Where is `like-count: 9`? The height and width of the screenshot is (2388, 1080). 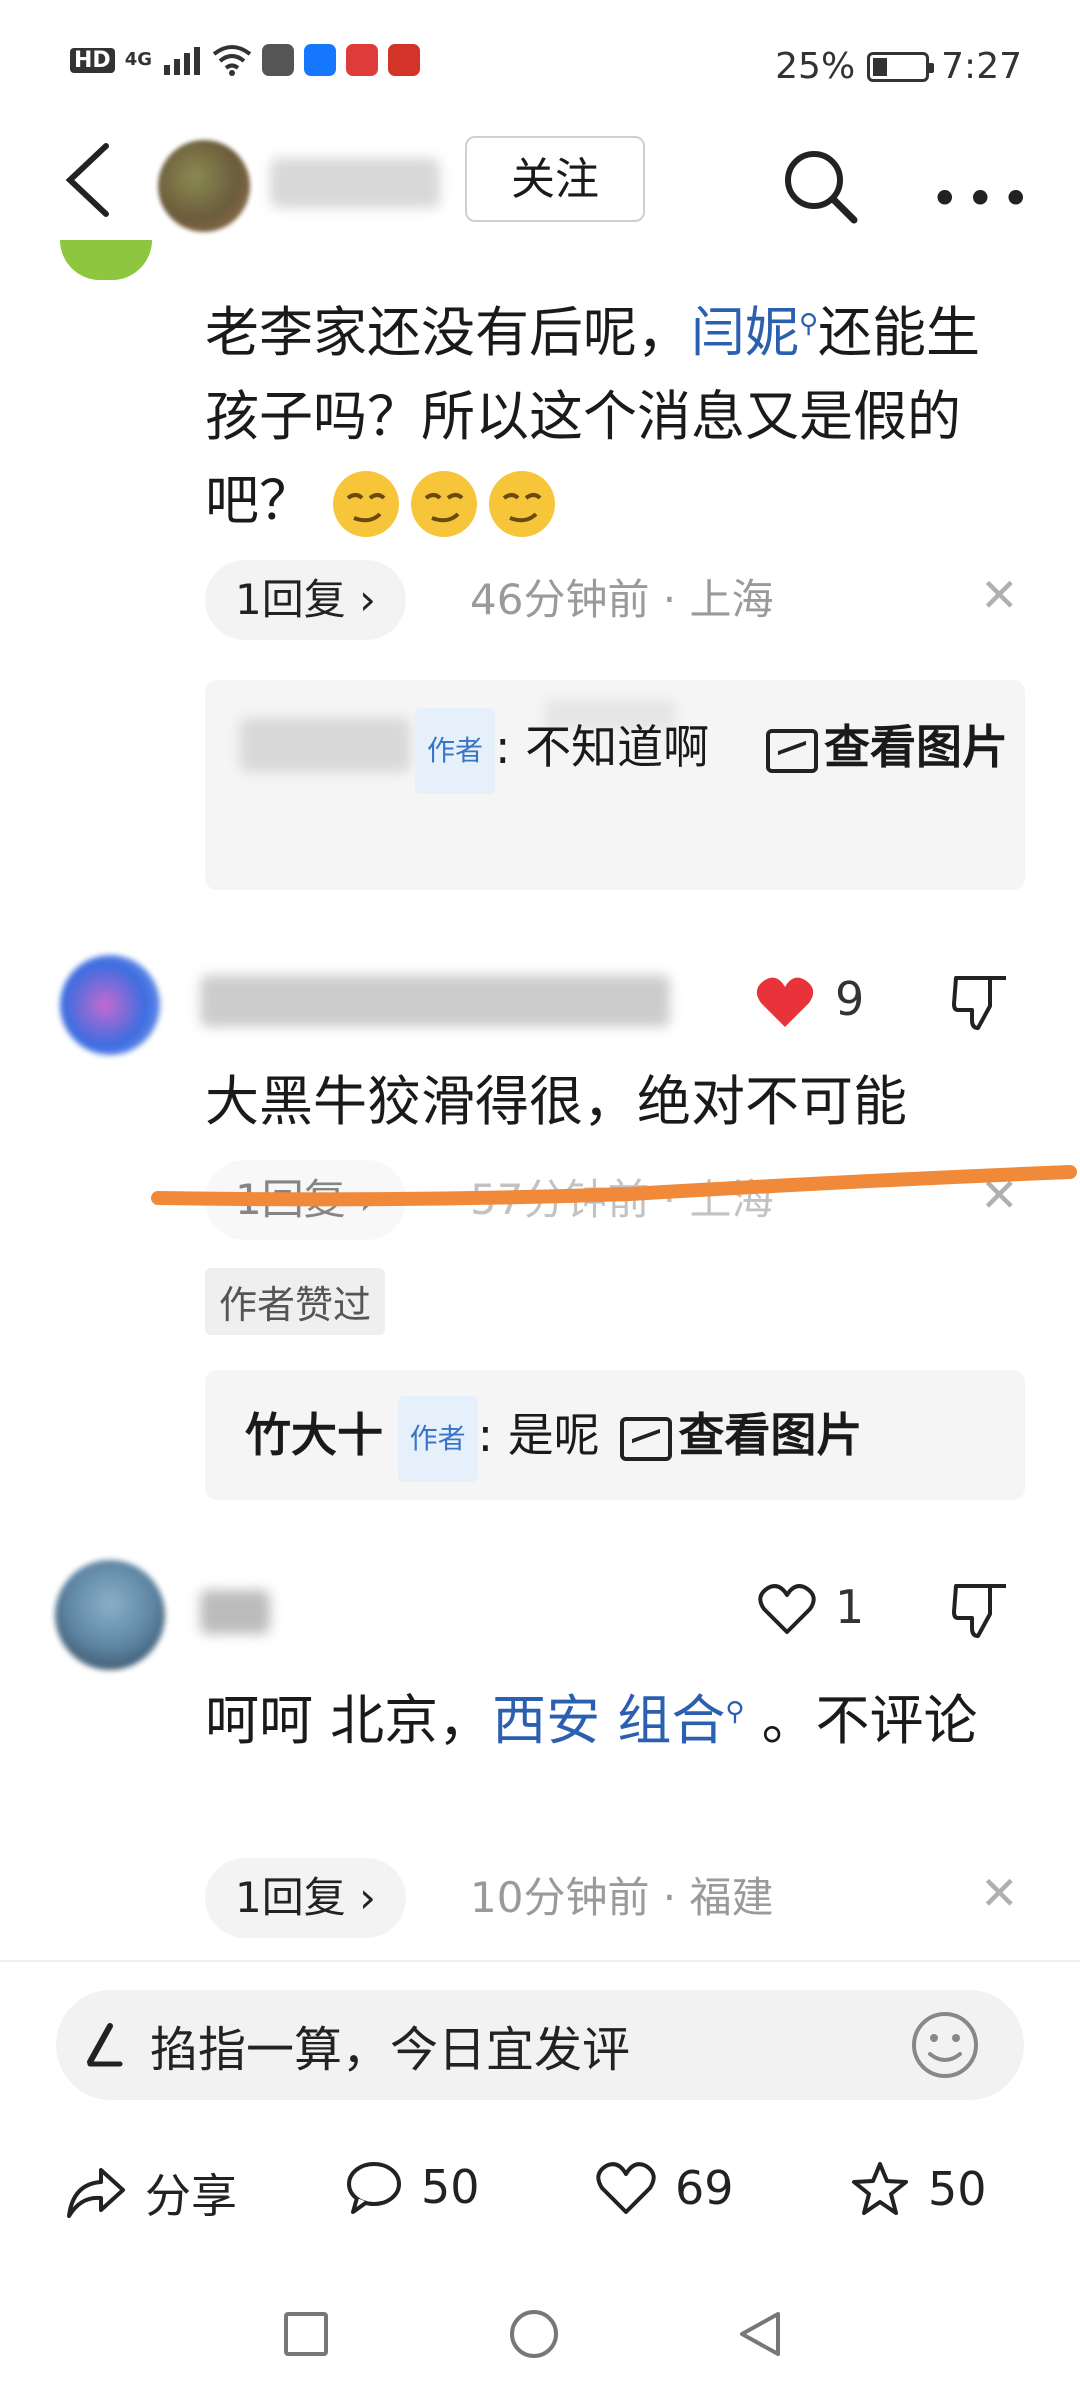 like-count: 9 is located at coordinates (850, 999).